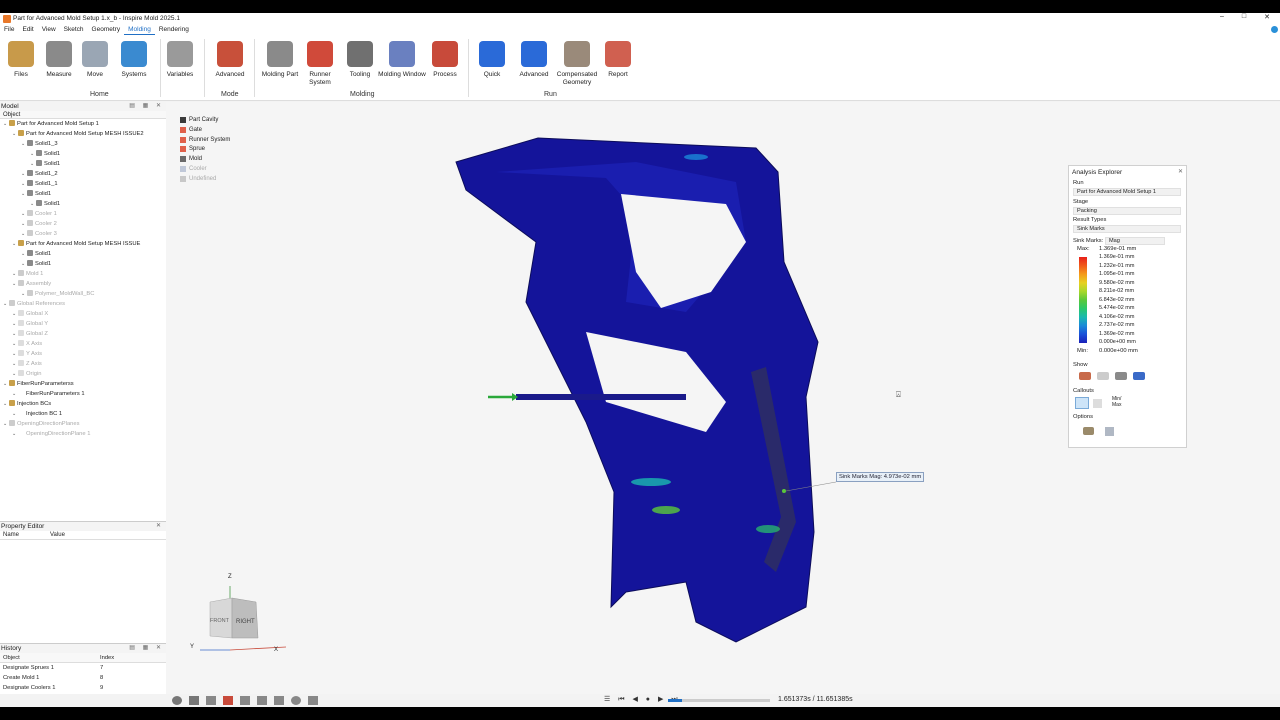 Image resolution: width=1280 pixels, height=720 pixels. I want to click on measure-icon, so click(262, 700).